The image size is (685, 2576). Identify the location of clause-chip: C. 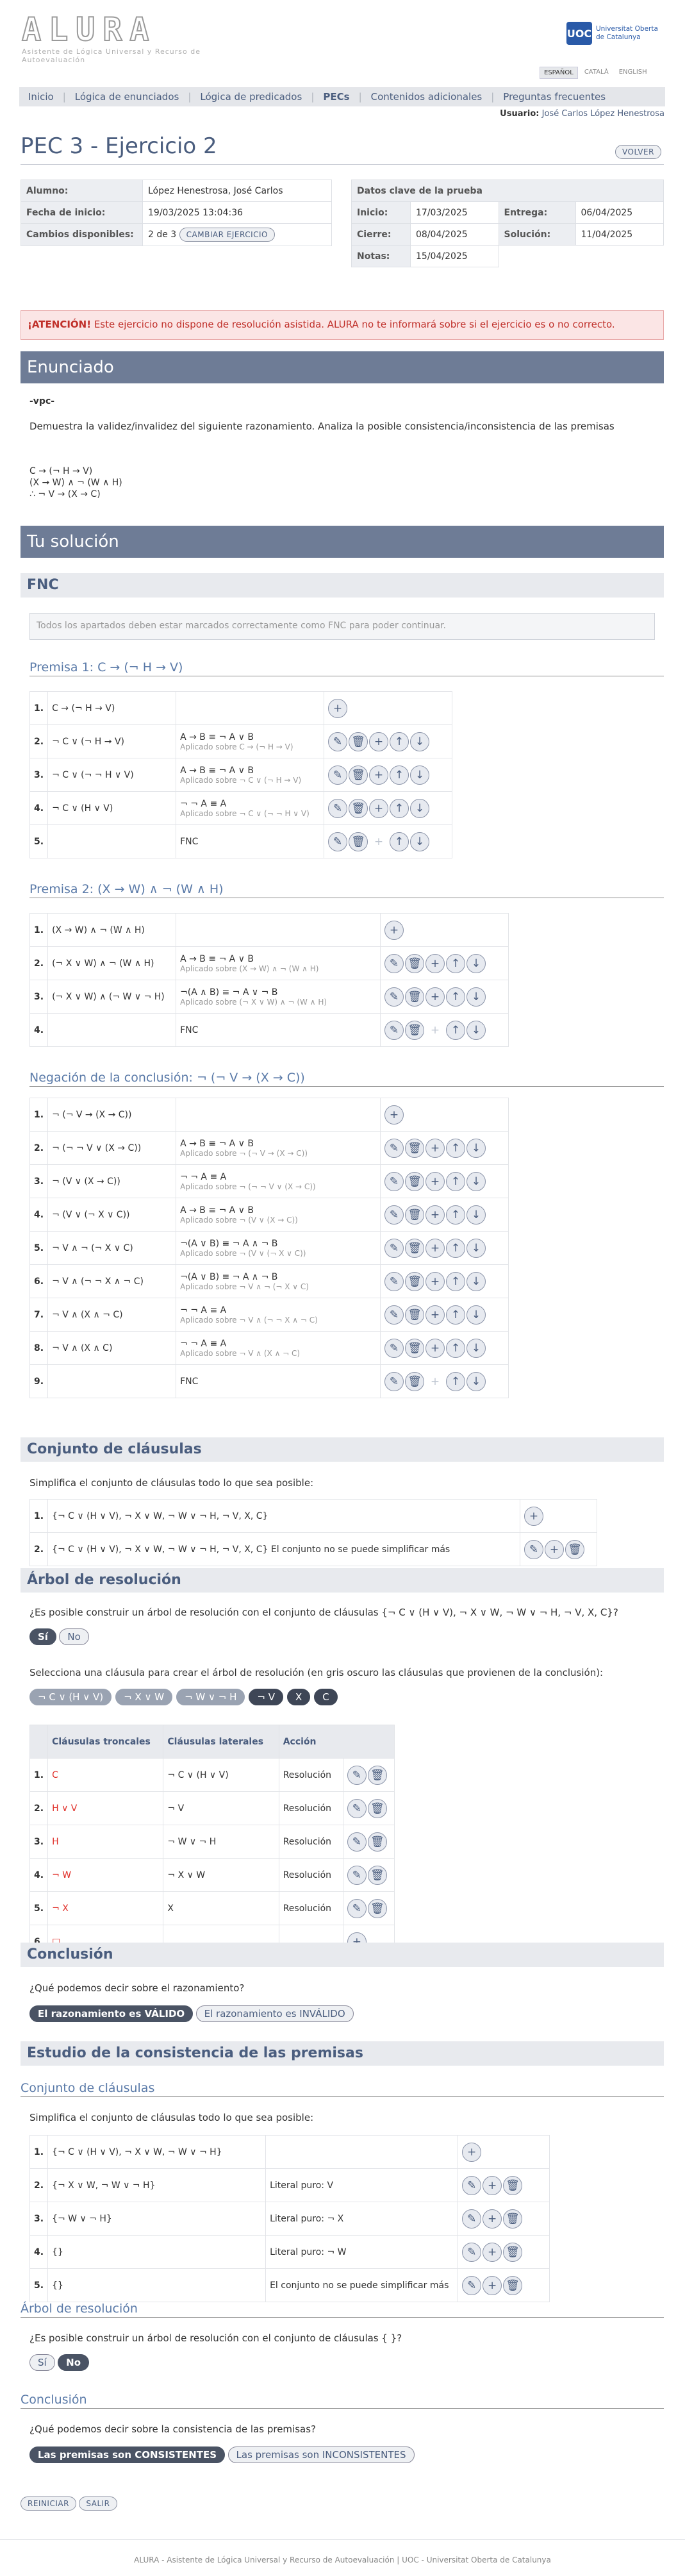
(326, 1697).